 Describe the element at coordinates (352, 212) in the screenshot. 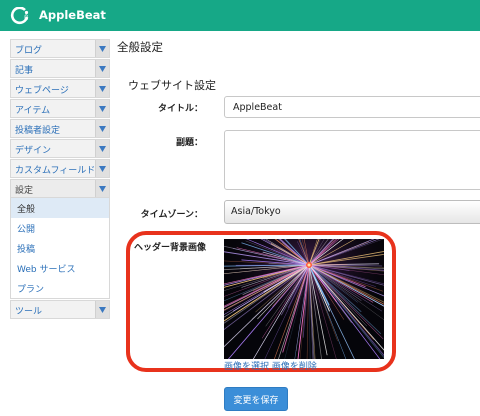

I see `timezone-select: Asia/Tokyo` at that location.